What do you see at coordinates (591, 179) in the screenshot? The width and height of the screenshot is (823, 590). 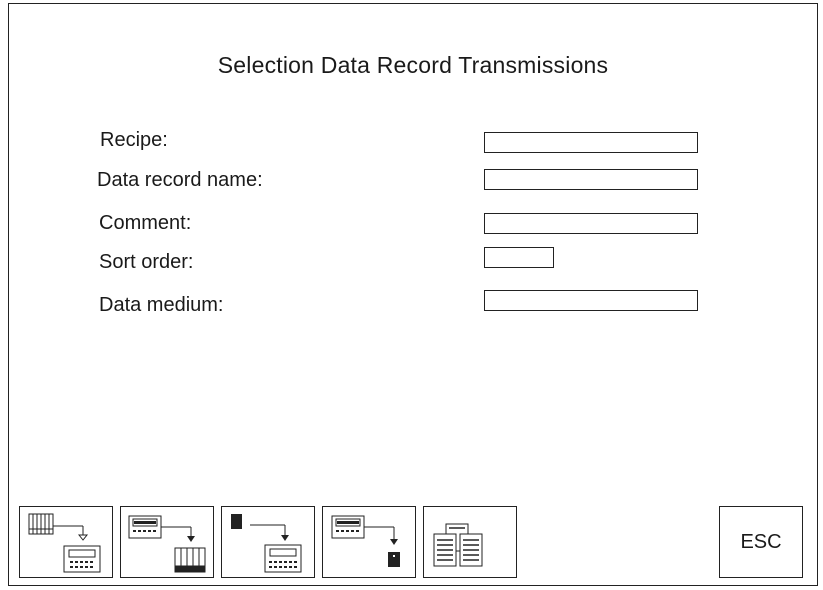 I see `data-record-name-field` at bounding box center [591, 179].